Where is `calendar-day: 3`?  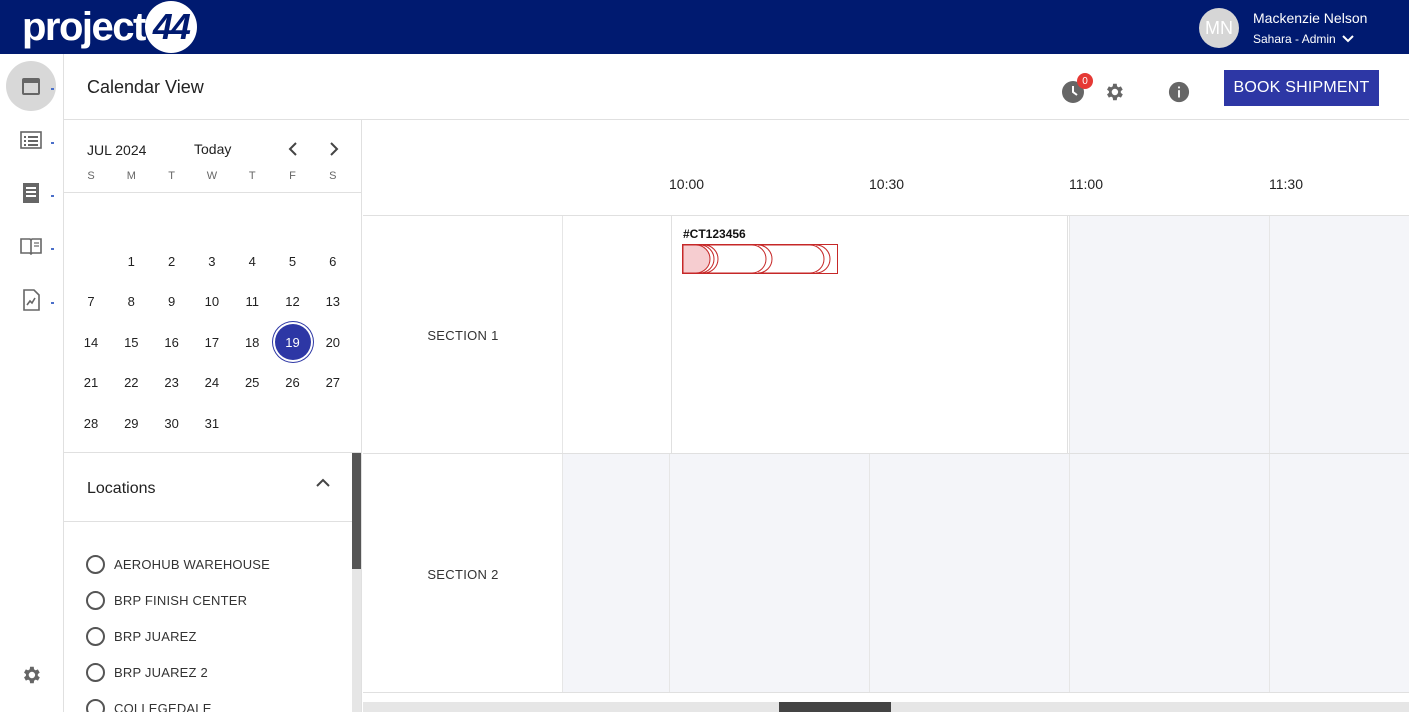 calendar-day: 3 is located at coordinates (212, 261).